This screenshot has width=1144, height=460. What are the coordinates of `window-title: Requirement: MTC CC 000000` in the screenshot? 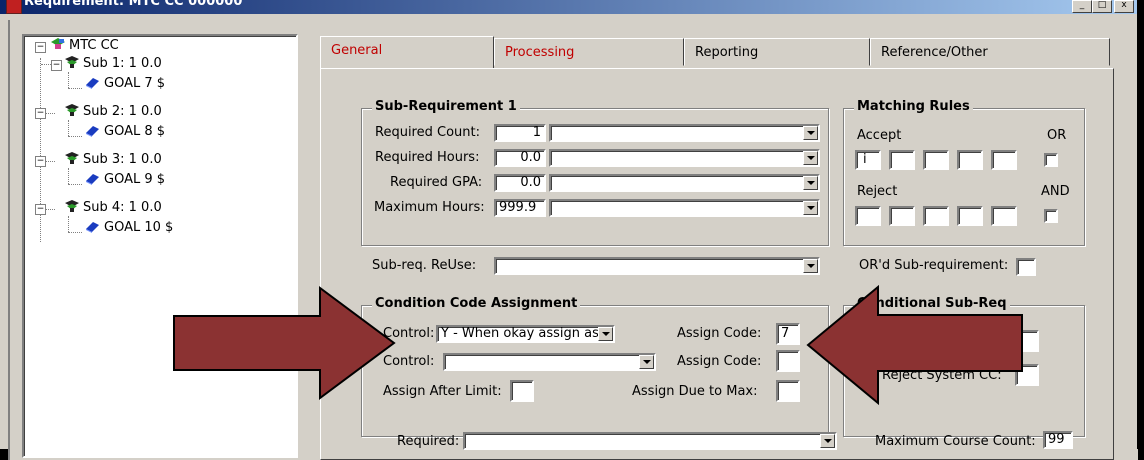 It's located at (133, 4).